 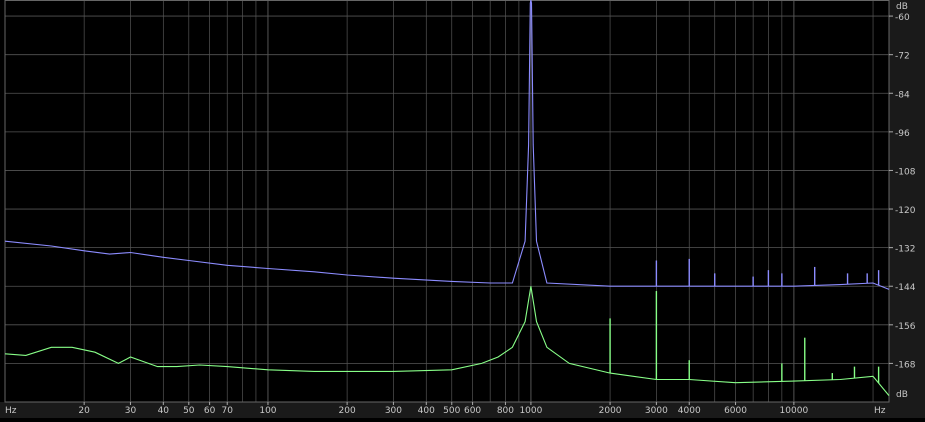 I want to click on x-tick-label: 200, so click(x=347, y=411).